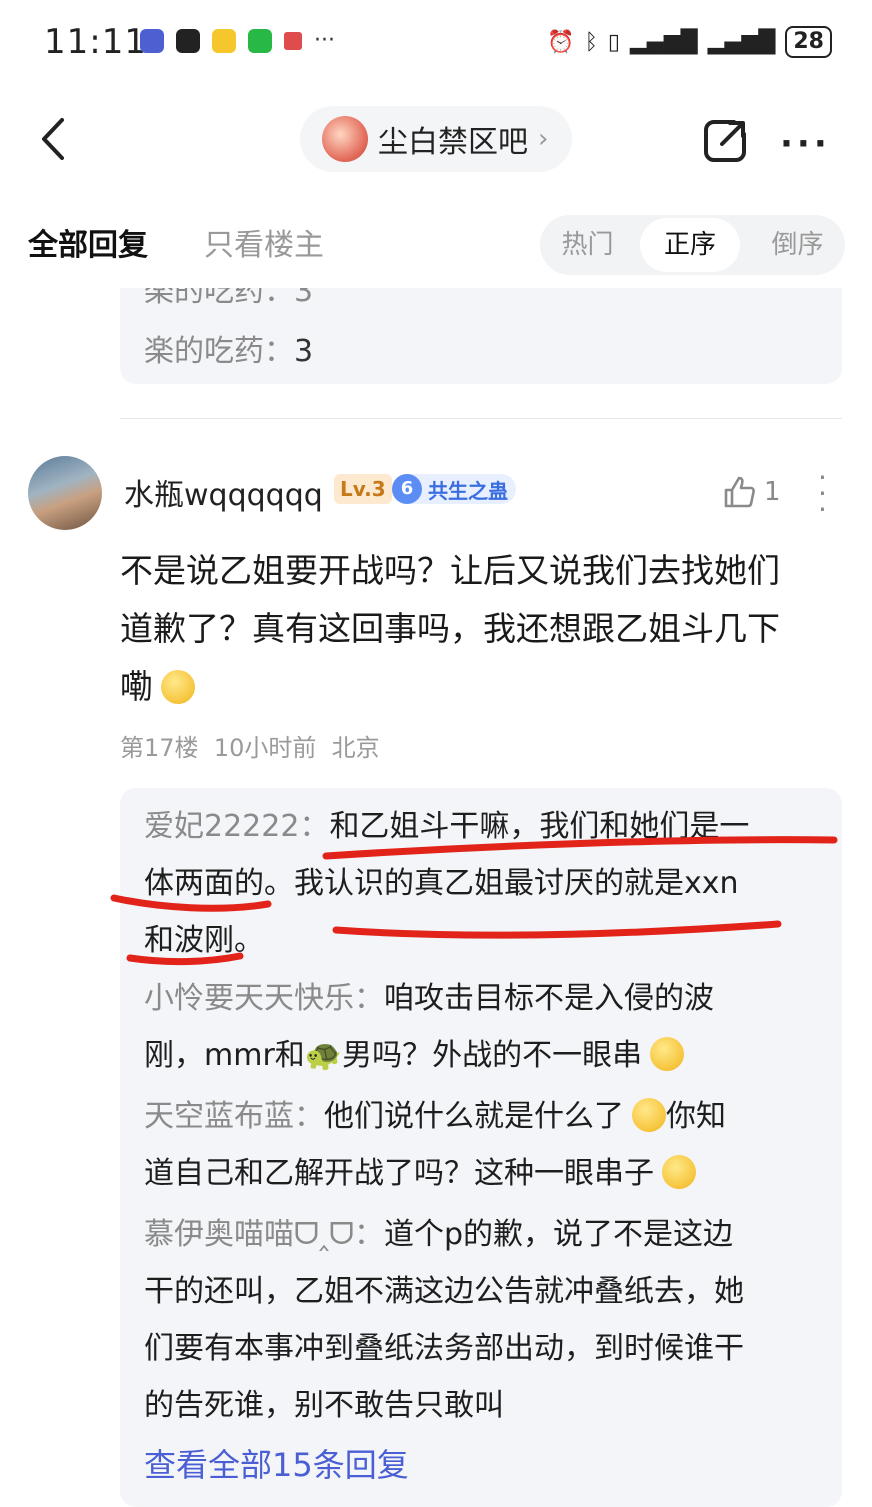 The height and width of the screenshot is (1507, 872). What do you see at coordinates (88, 242) in the screenshot?
I see `tab-all-replies: 全部回复` at bounding box center [88, 242].